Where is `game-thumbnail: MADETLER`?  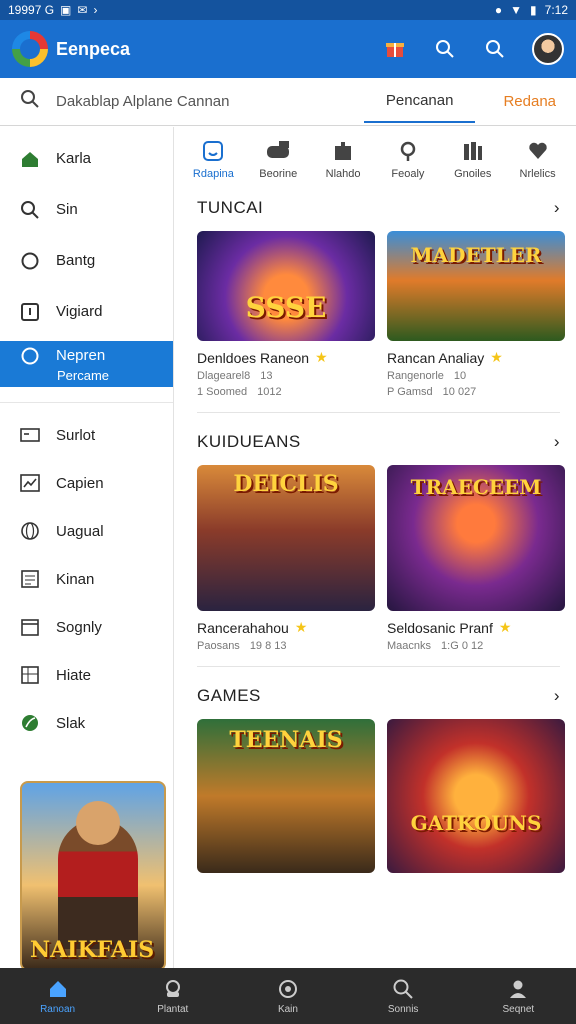 game-thumbnail: MADETLER is located at coordinates (476, 286).